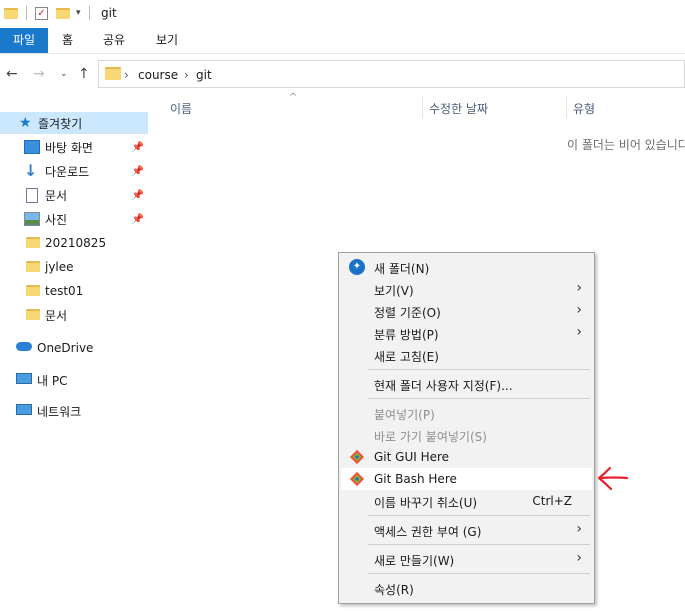 The image size is (685, 611). What do you see at coordinates (293, 97) in the screenshot?
I see `sort-ascending-chevron-icon: ^` at bounding box center [293, 97].